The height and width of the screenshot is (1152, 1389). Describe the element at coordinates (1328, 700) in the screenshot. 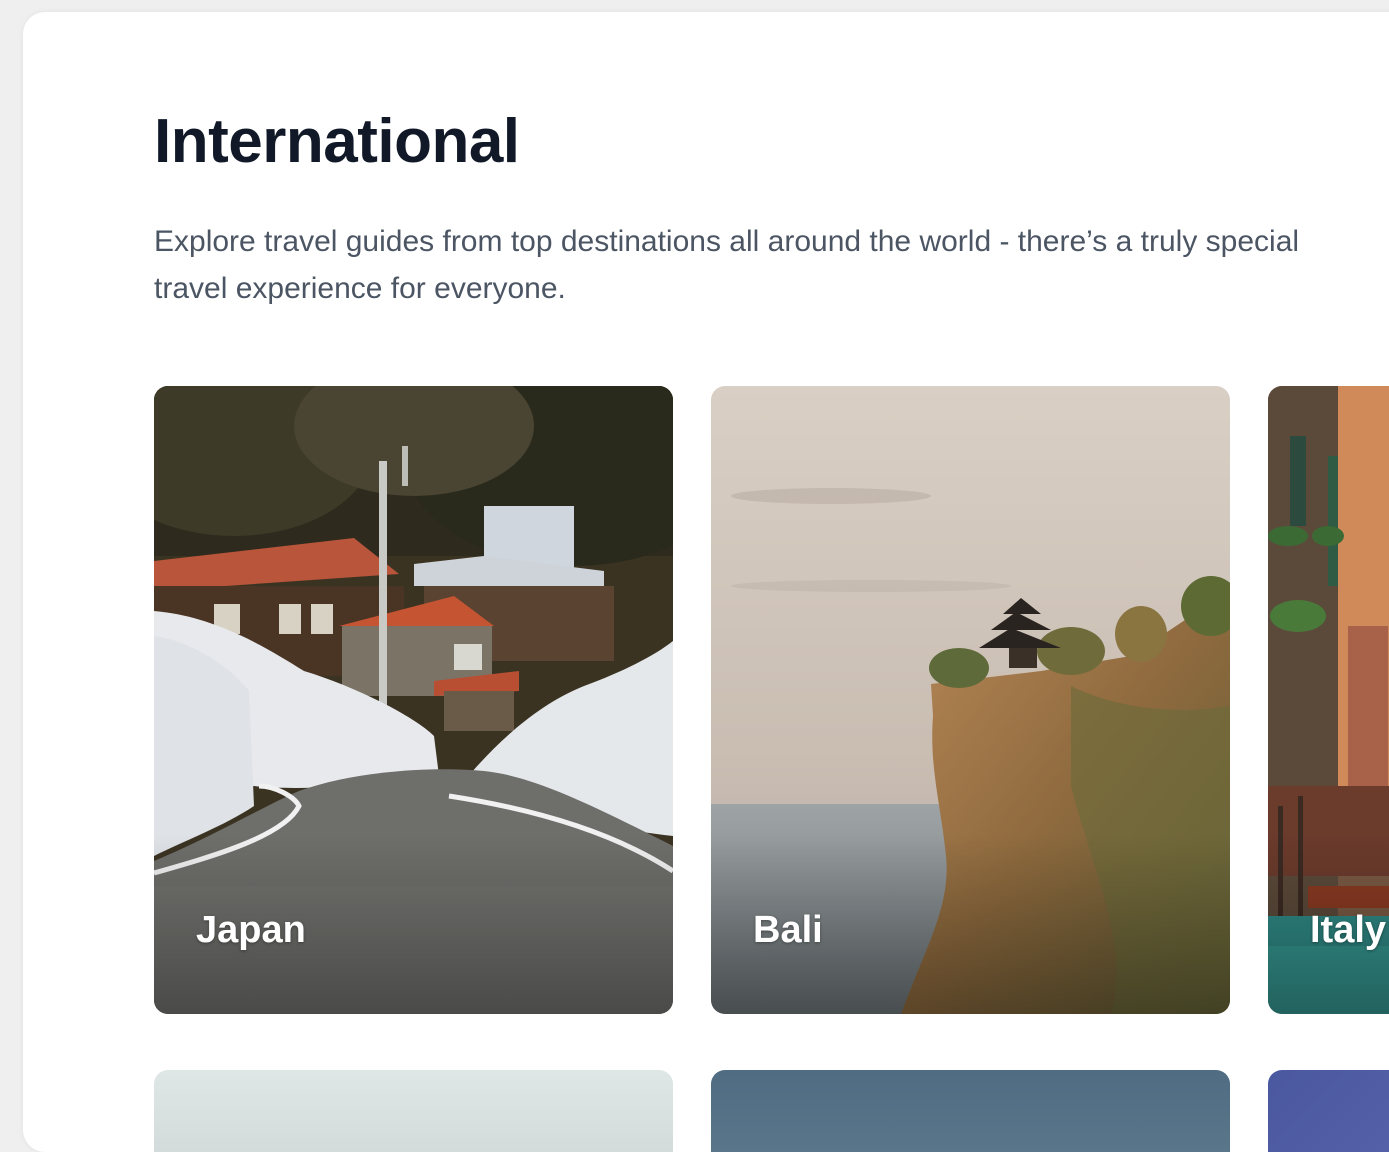

I see `destination-card-italy: Italy` at that location.